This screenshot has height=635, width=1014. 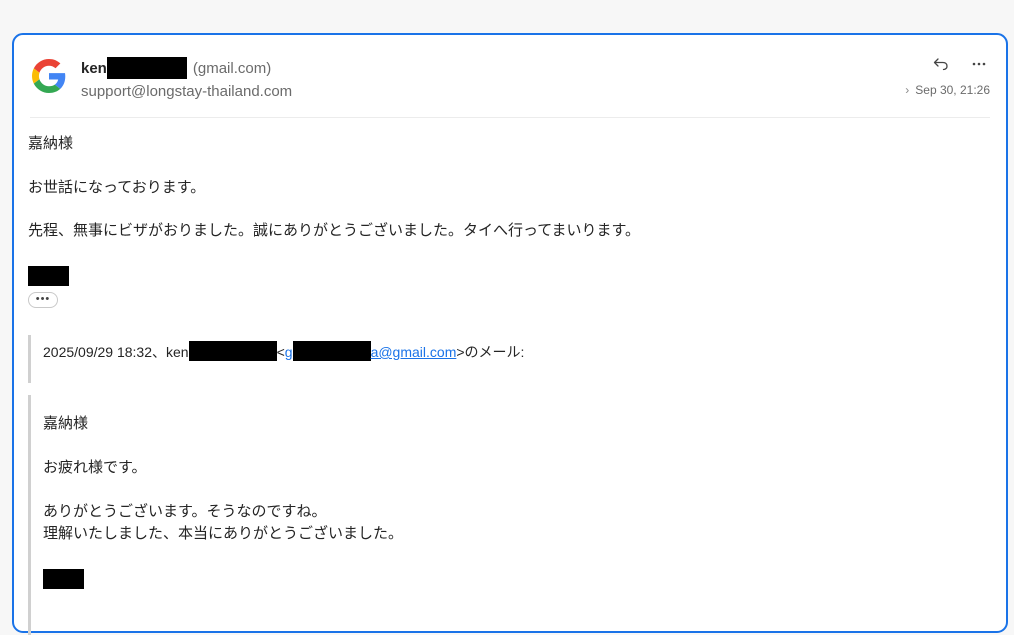 What do you see at coordinates (979, 64) in the screenshot?
I see `more-icon` at bounding box center [979, 64].